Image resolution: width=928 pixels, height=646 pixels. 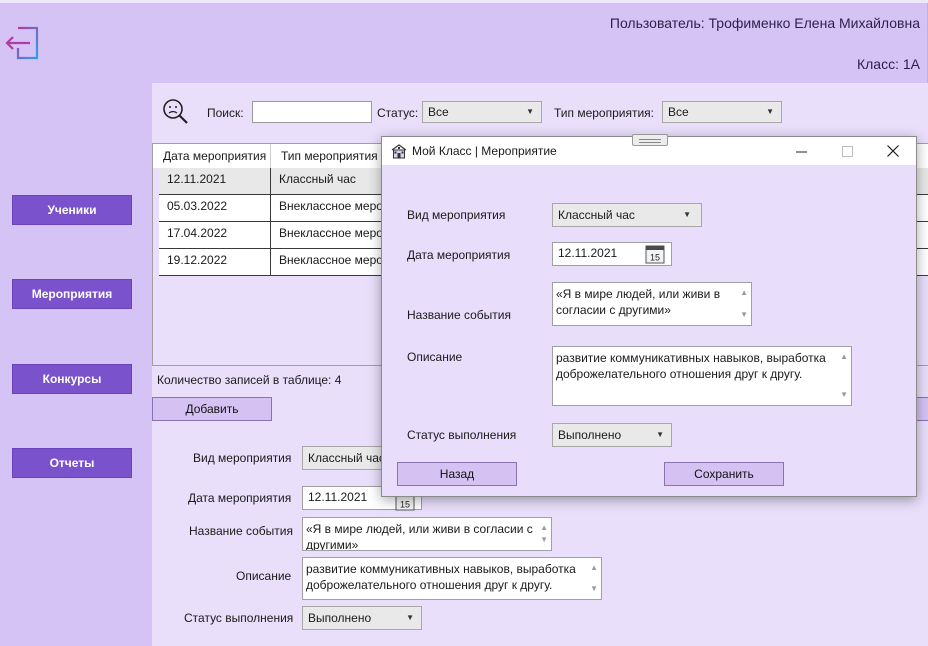 What do you see at coordinates (72, 210) in the screenshot?
I see `nav-students-button: Ученики` at bounding box center [72, 210].